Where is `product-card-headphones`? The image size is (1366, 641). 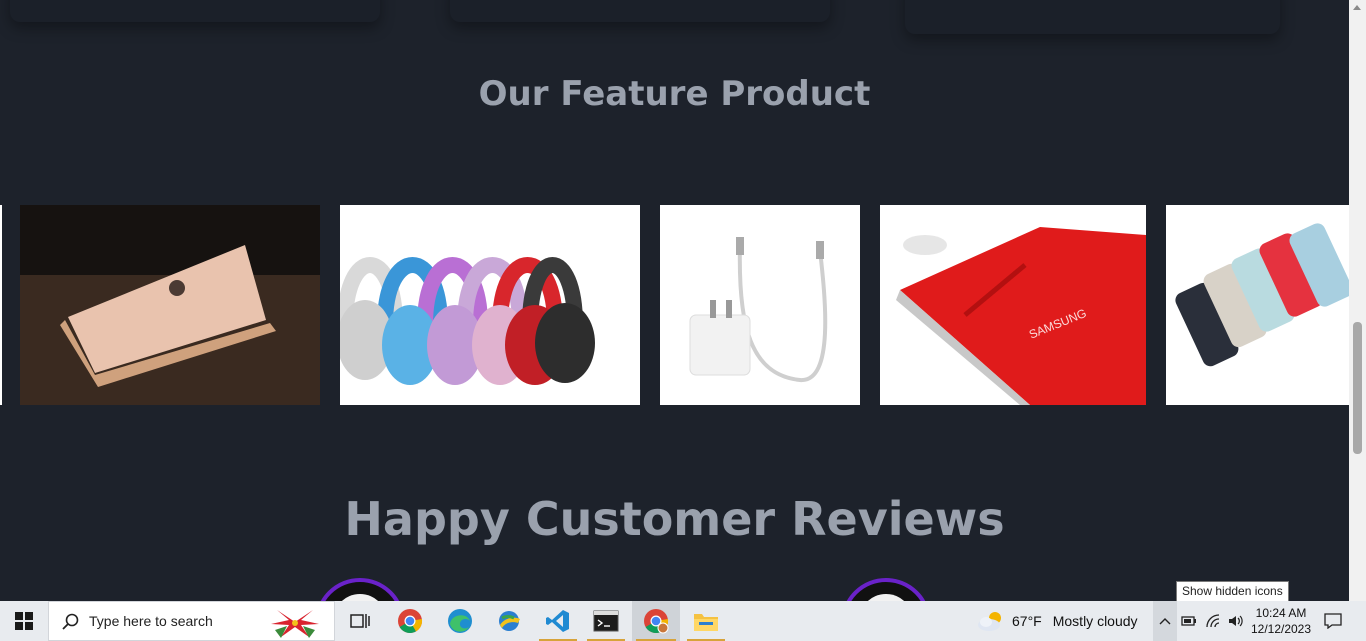
product-card-headphones is located at coordinates (490, 305).